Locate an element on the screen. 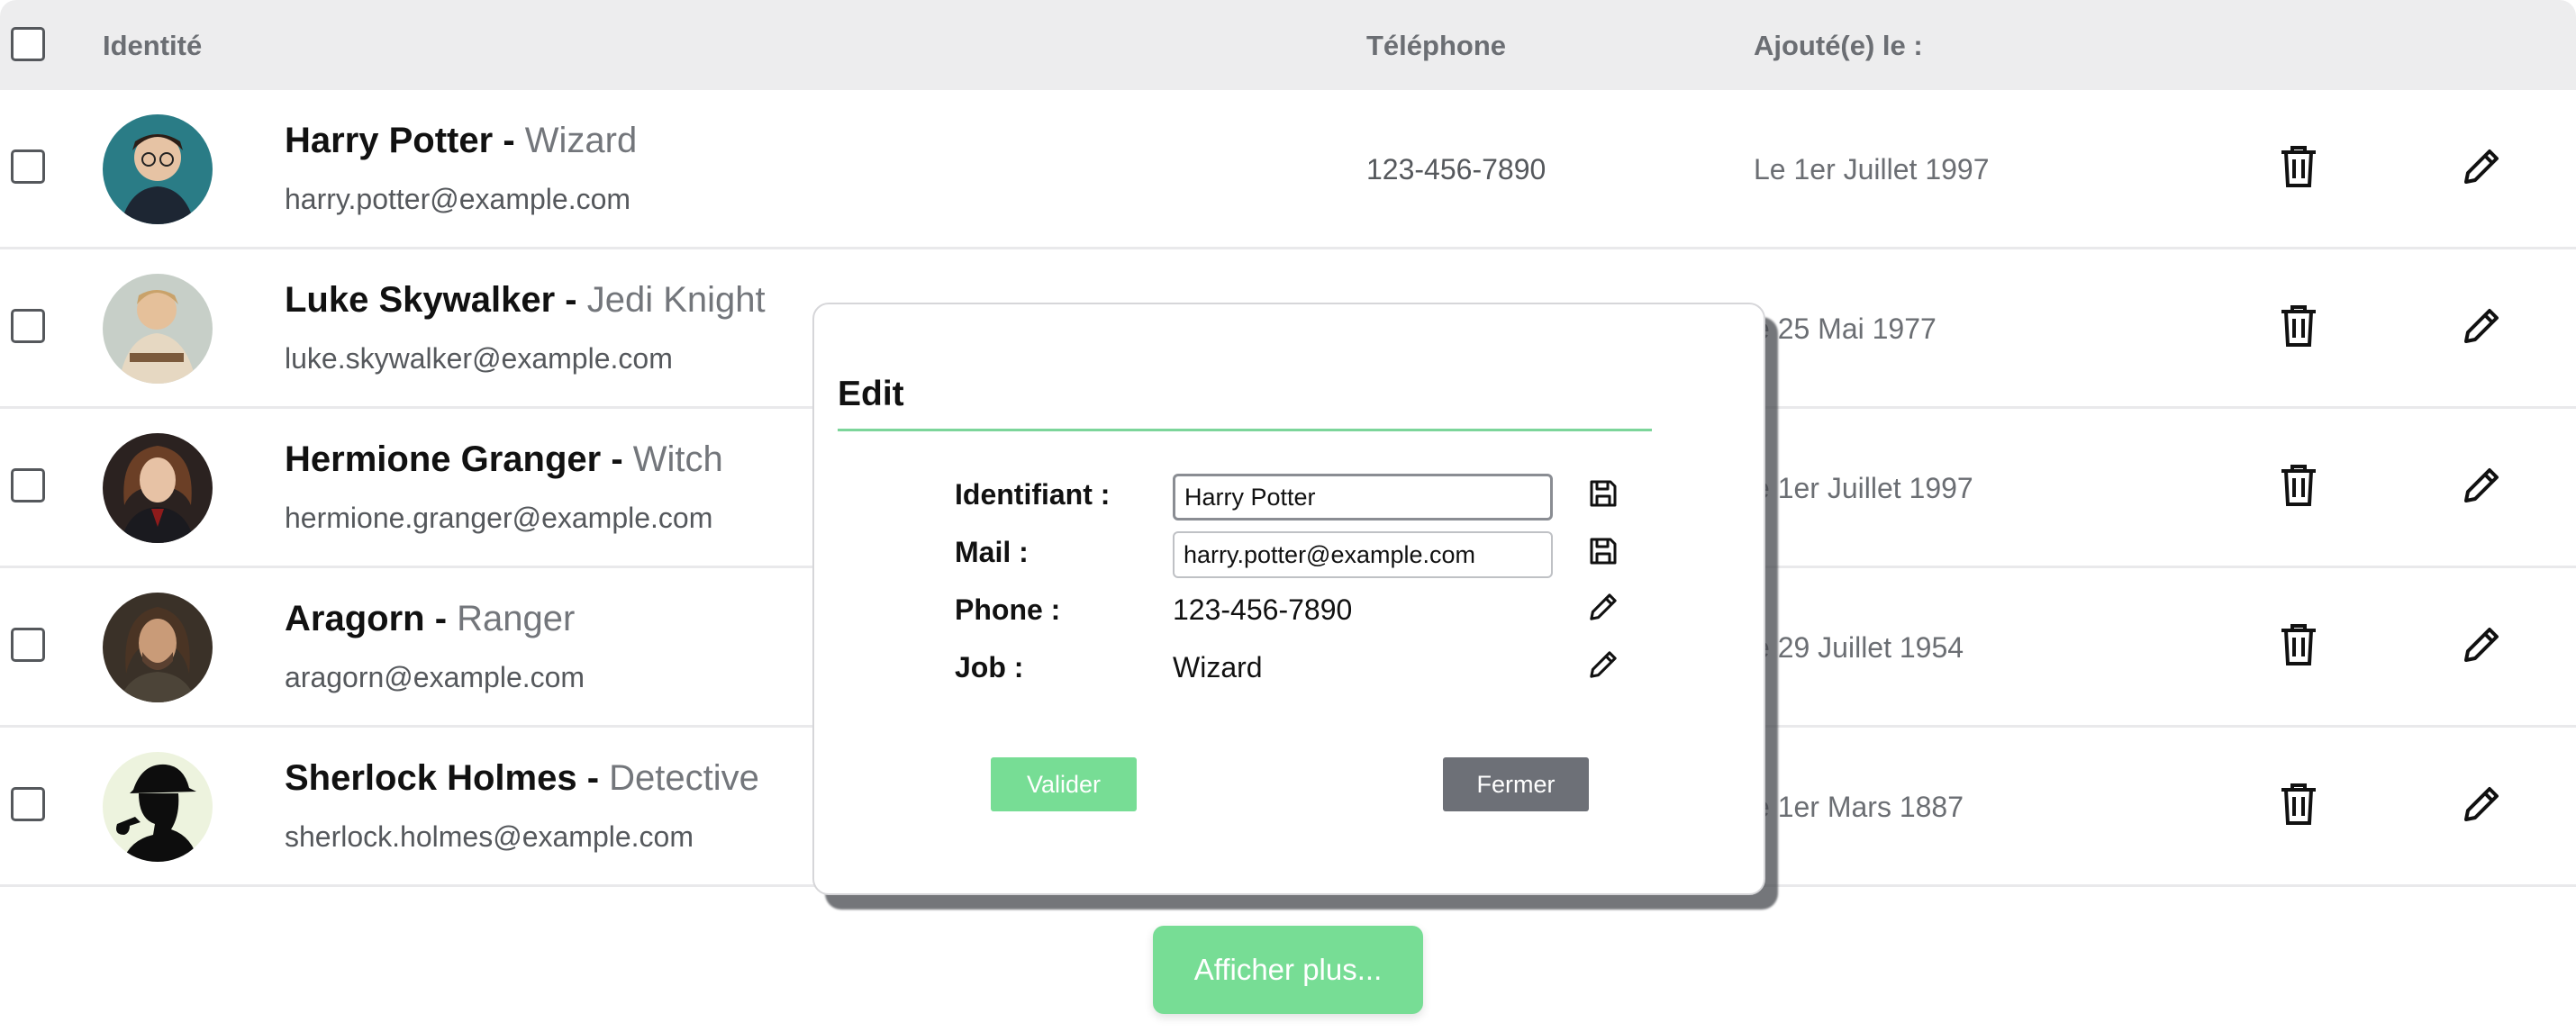 Image resolution: width=2576 pixels, height=1032 pixels. contact-name: Harry Potter is located at coordinates (389, 140).